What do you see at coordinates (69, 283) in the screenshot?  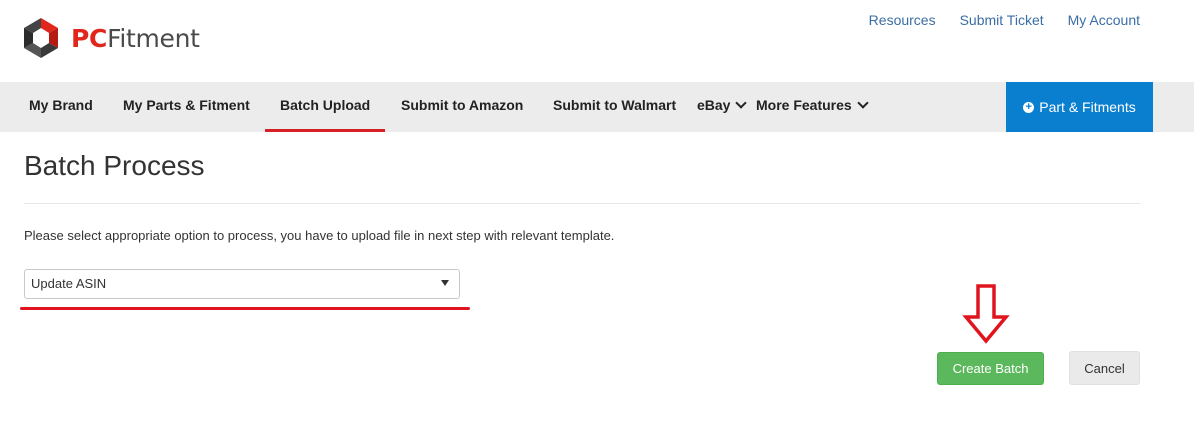 I see `process-select-value: Update ASIN` at bounding box center [69, 283].